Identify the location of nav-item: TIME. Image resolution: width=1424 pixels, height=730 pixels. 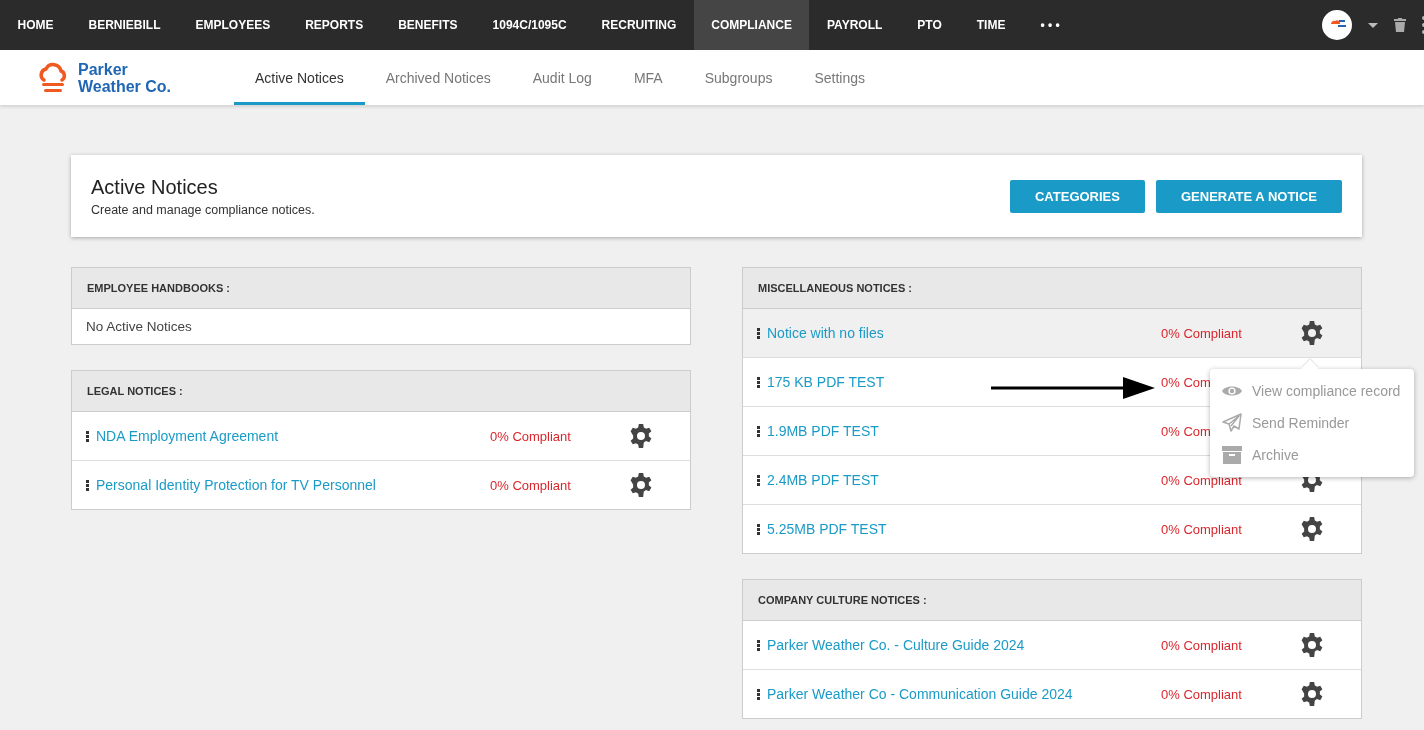
(991, 25).